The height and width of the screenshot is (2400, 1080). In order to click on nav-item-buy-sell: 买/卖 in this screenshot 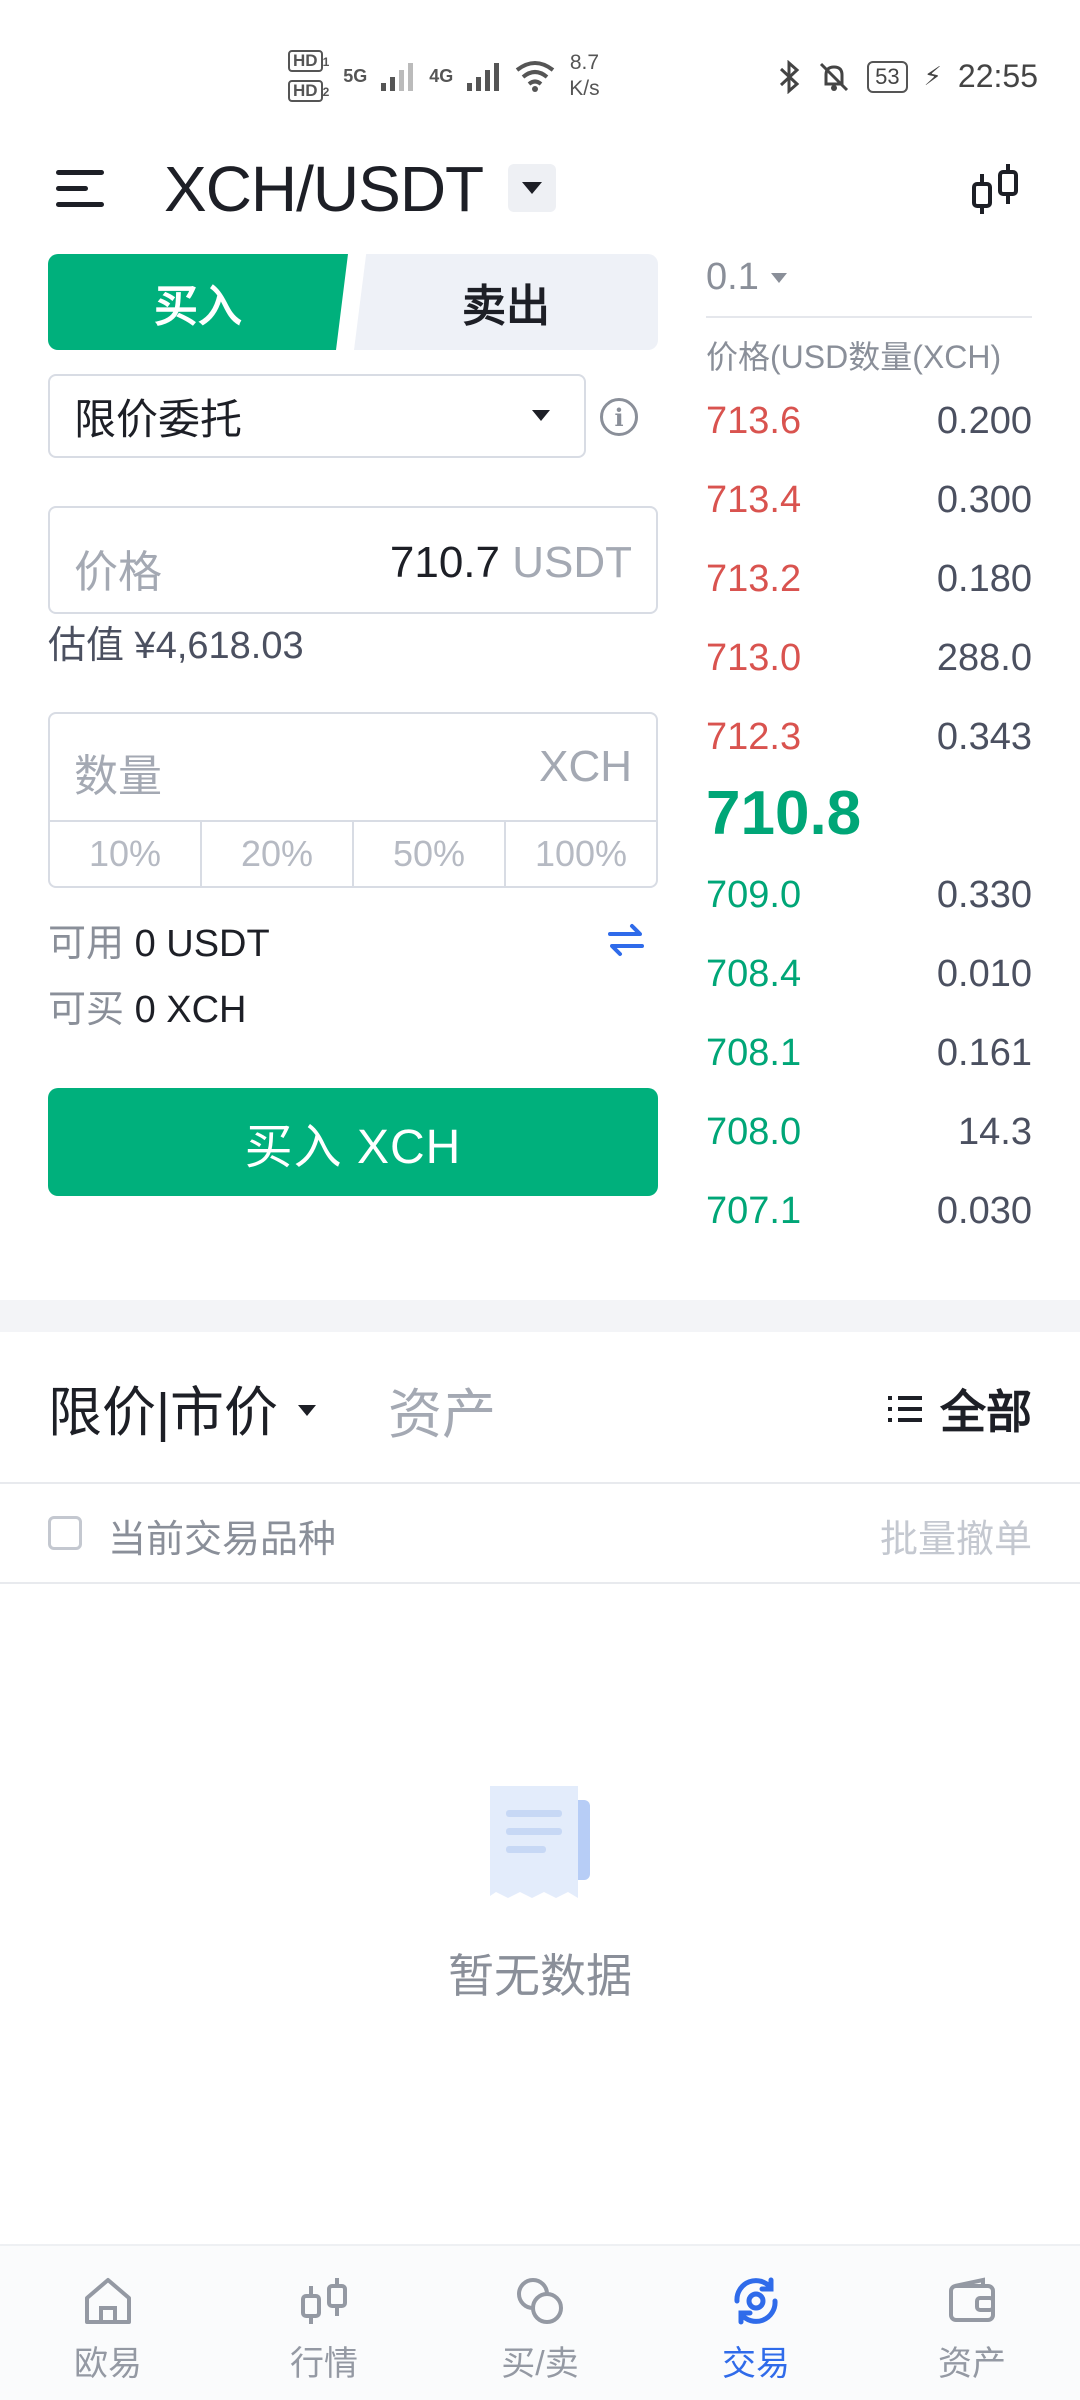, I will do `click(540, 2323)`.